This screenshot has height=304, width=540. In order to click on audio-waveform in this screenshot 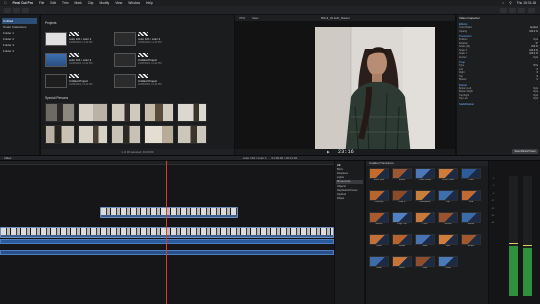, I will do `click(167, 241)`.